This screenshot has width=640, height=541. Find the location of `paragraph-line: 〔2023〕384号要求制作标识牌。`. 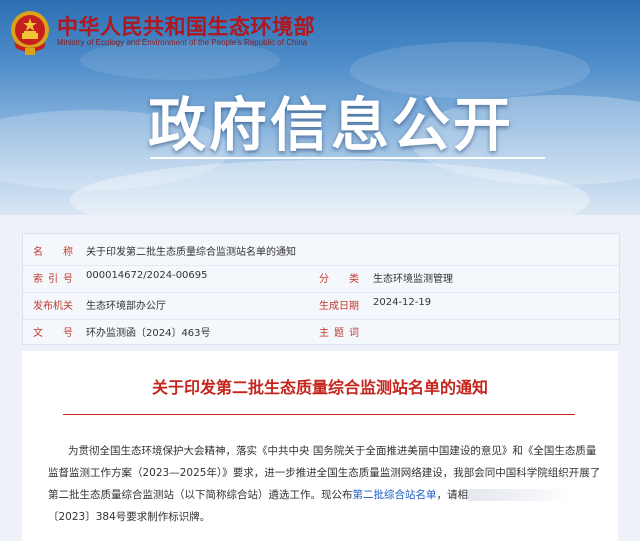

paragraph-line: 〔2023〕384号要求制作标识牌。 is located at coordinates (129, 517).